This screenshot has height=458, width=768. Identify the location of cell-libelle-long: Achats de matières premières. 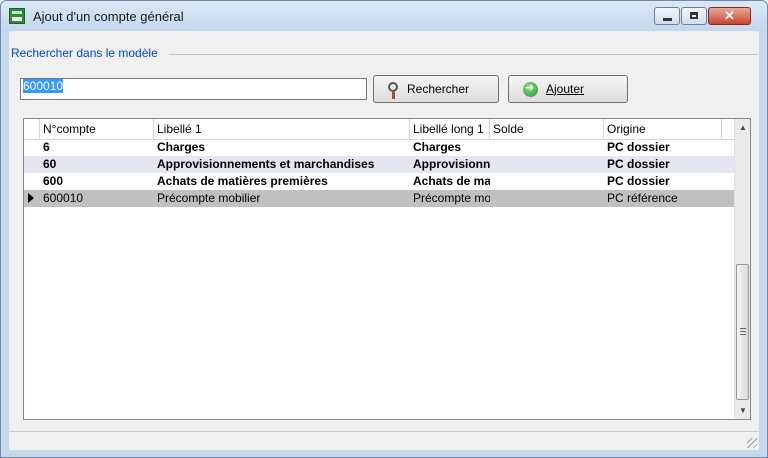
(451, 181).